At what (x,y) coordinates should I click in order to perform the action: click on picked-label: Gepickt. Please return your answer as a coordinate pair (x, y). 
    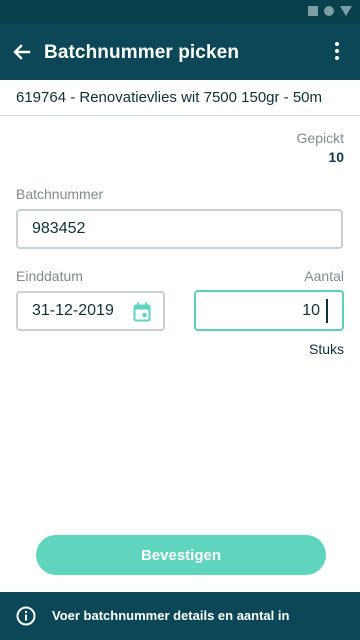
    Looking at the image, I should click on (320, 138).